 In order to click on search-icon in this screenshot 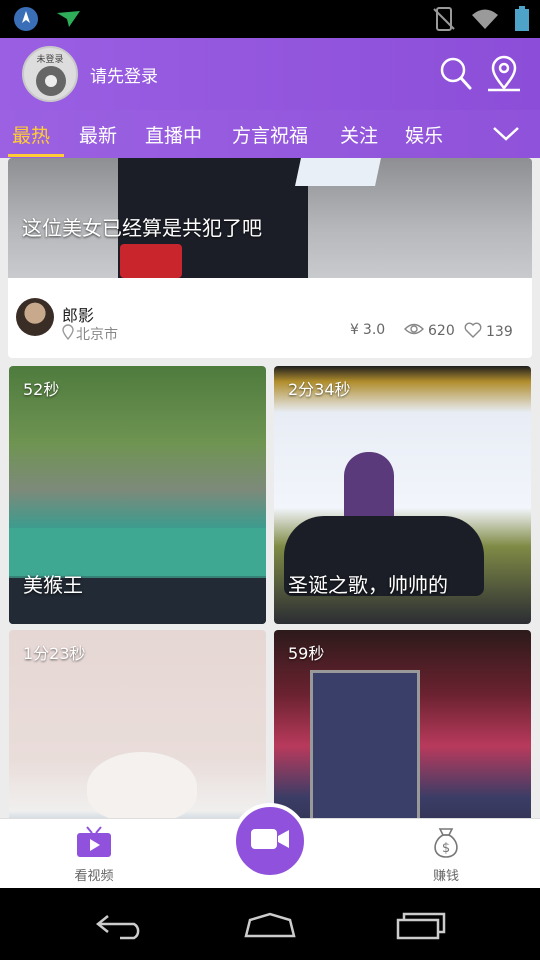, I will do `click(456, 74)`.